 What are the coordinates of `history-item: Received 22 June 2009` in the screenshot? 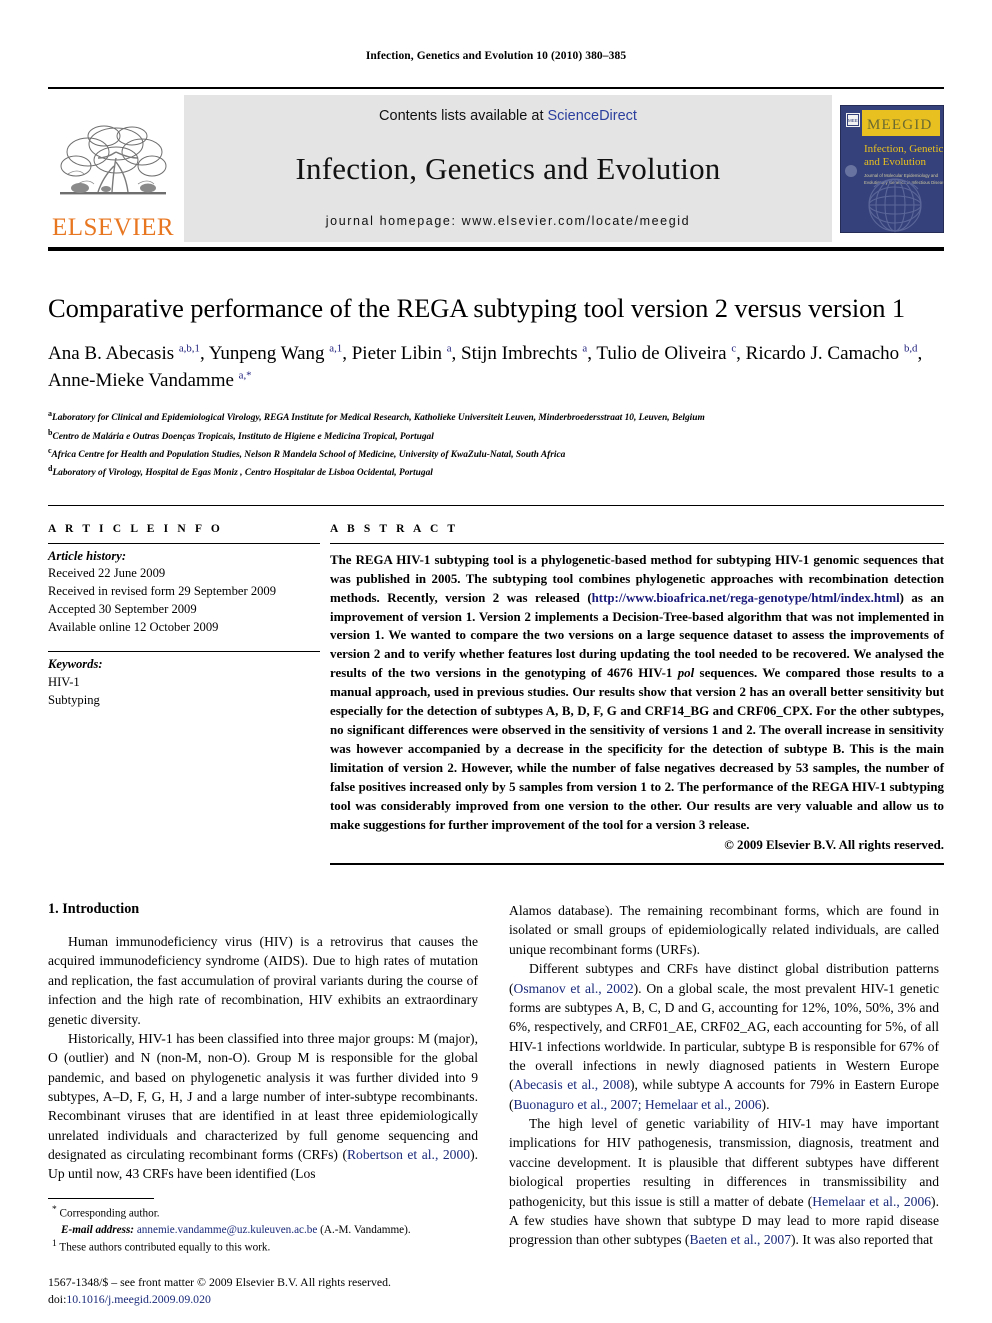 It's located at (107, 573).